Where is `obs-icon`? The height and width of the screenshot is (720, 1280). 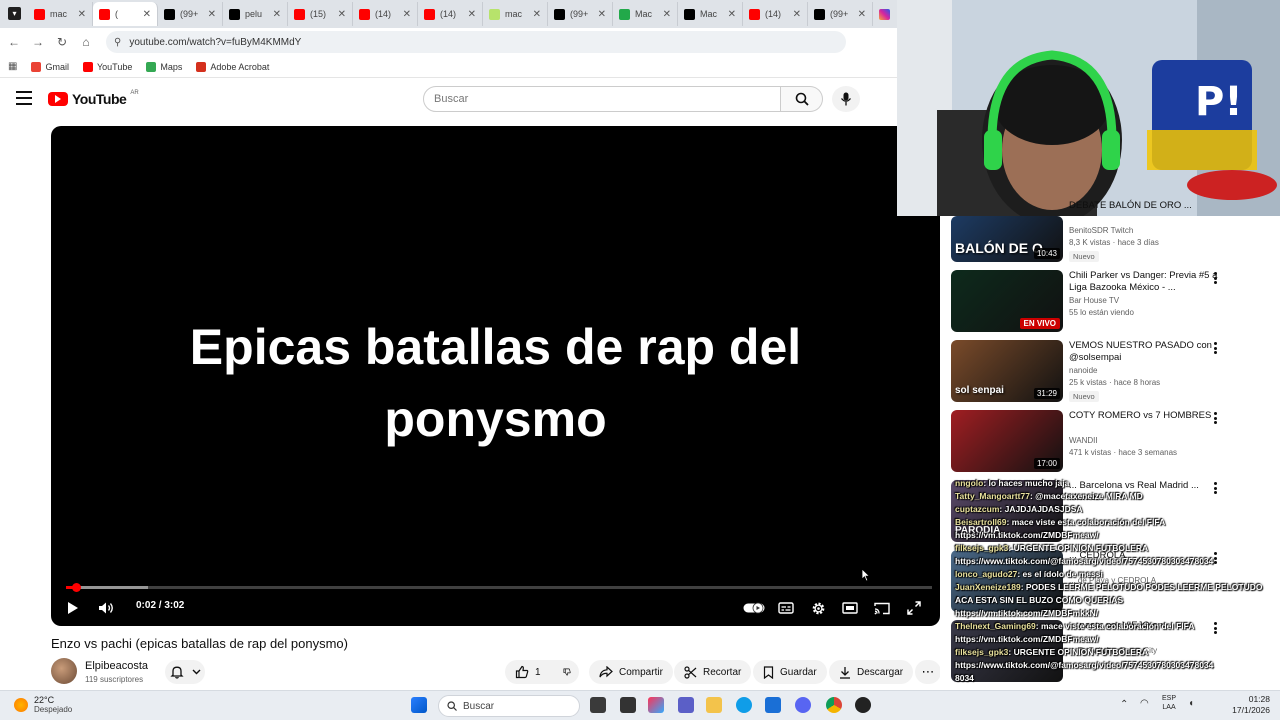
obs-icon is located at coordinates (863, 705).